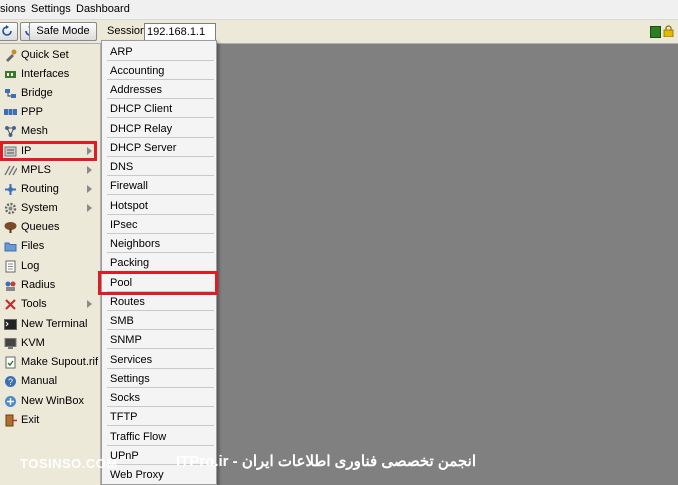 Image resolution: width=678 pixels, height=485 pixels. Describe the element at coordinates (54, 324) in the screenshot. I see `sidebar-item-label: New Terminal` at that location.